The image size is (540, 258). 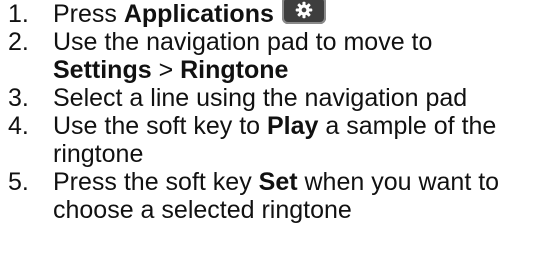 What do you see at coordinates (260, 98) in the screenshot?
I see `step-text: Select a line using the navigation pad` at bounding box center [260, 98].